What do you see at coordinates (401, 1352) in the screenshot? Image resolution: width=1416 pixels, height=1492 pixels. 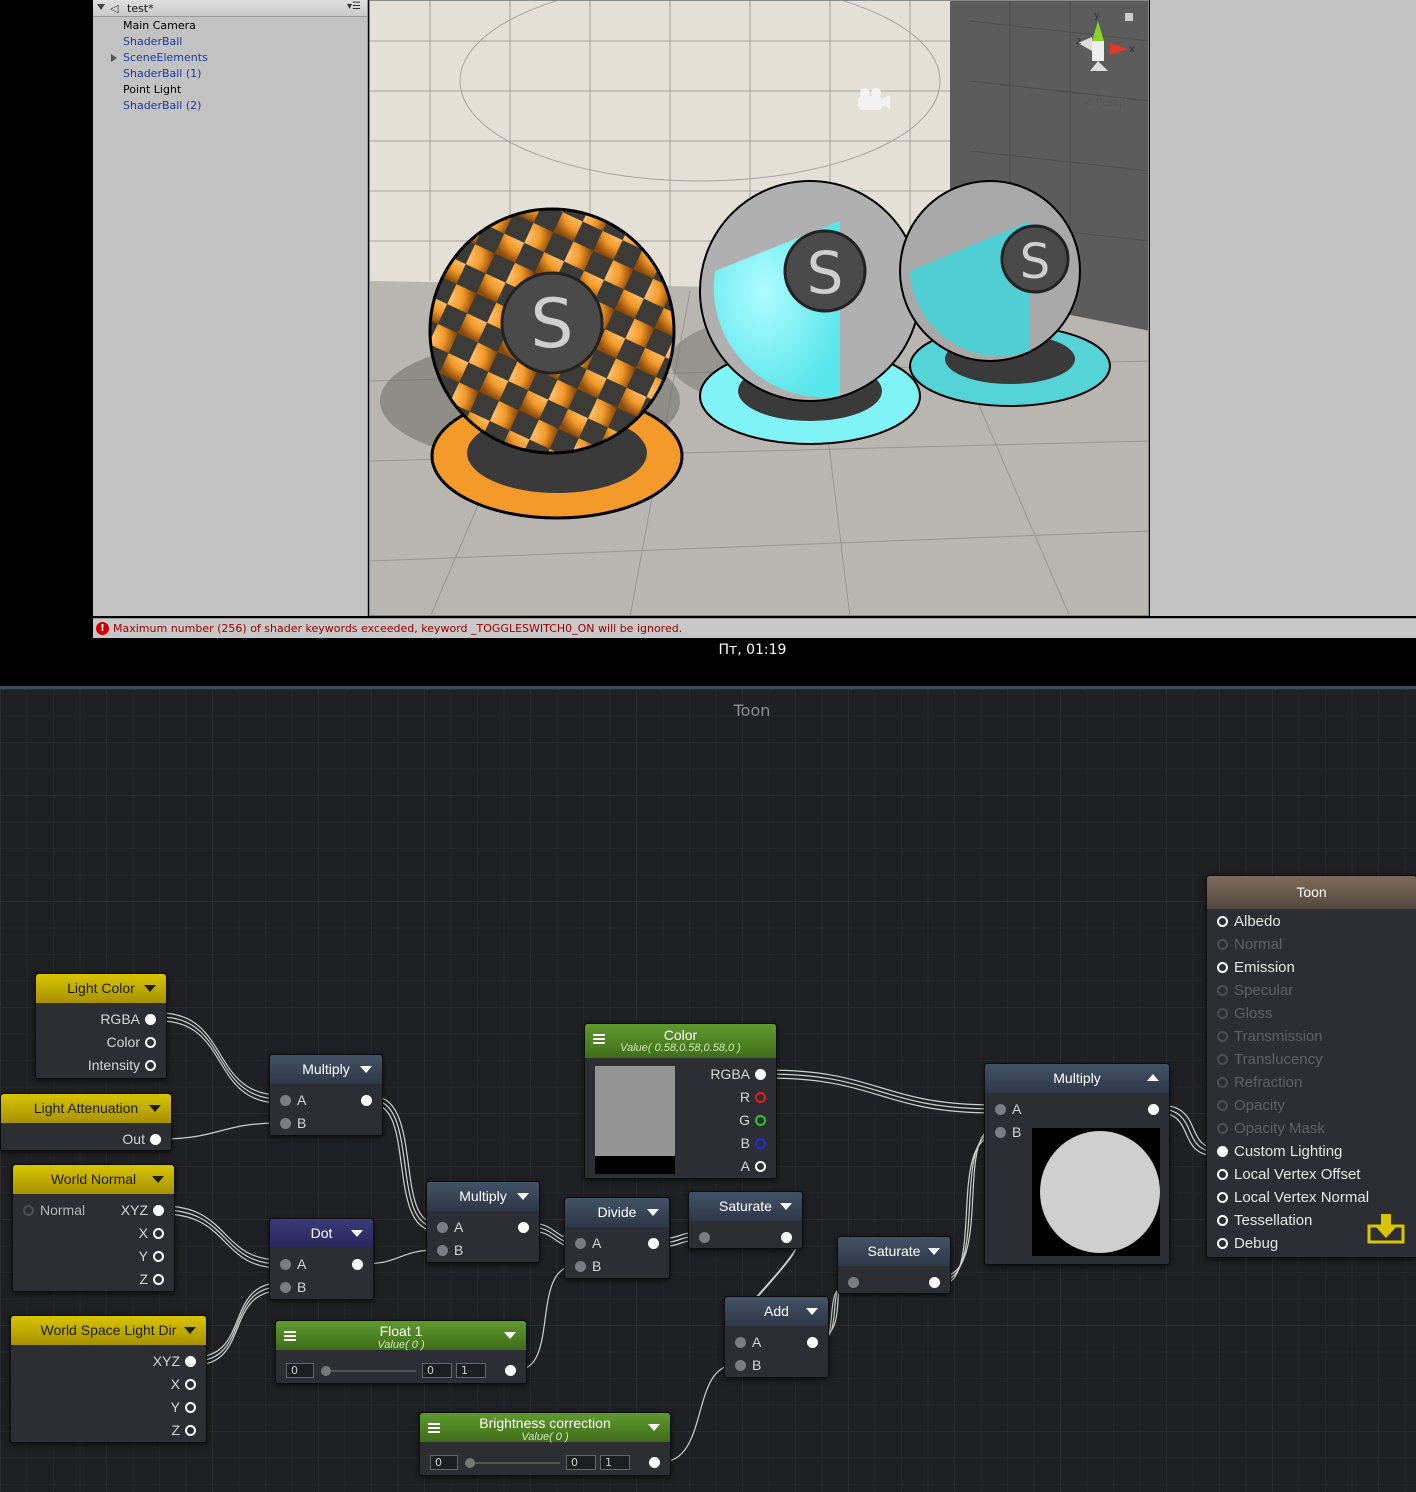 I see `node-float-1: Float 1 Value( 0 ) 0 0 1` at bounding box center [401, 1352].